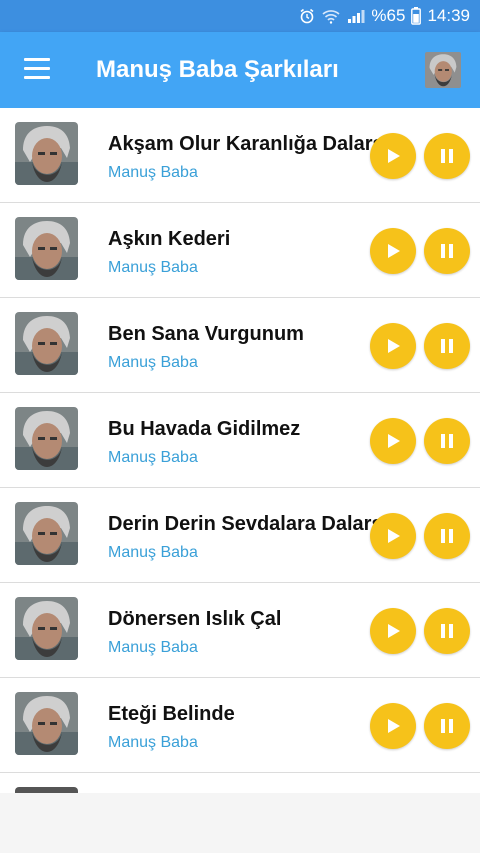 The width and height of the screenshot is (480, 853). I want to click on alarm-icon, so click(307, 16).